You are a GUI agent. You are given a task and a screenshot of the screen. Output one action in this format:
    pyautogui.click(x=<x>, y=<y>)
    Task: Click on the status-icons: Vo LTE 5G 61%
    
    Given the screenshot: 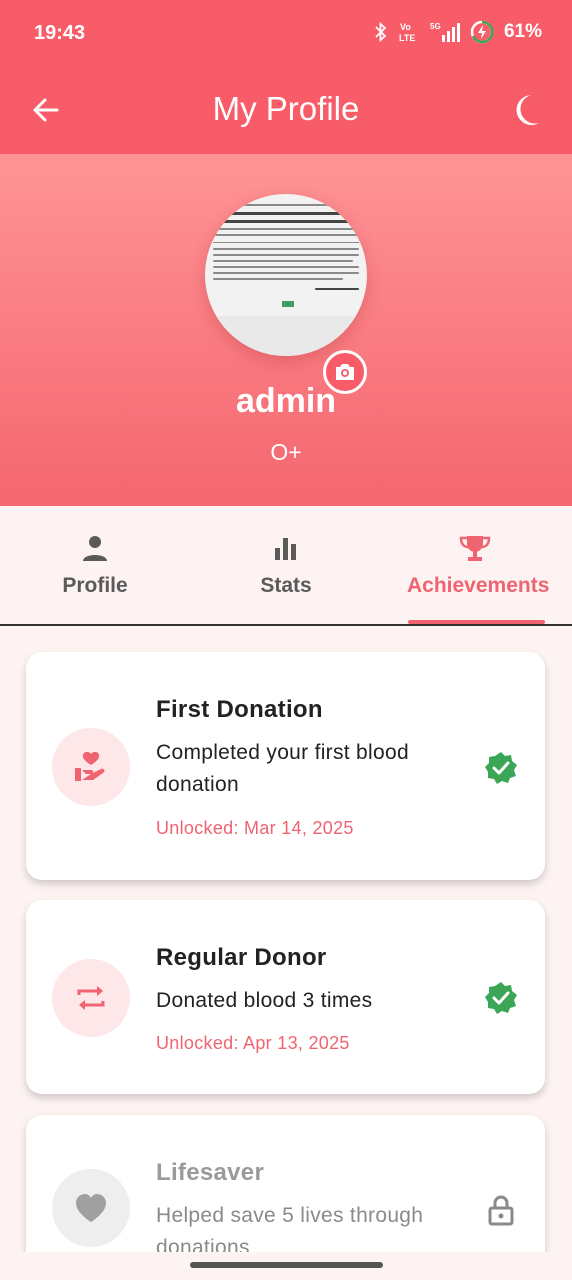 What is the action you would take?
    pyautogui.click(x=458, y=32)
    